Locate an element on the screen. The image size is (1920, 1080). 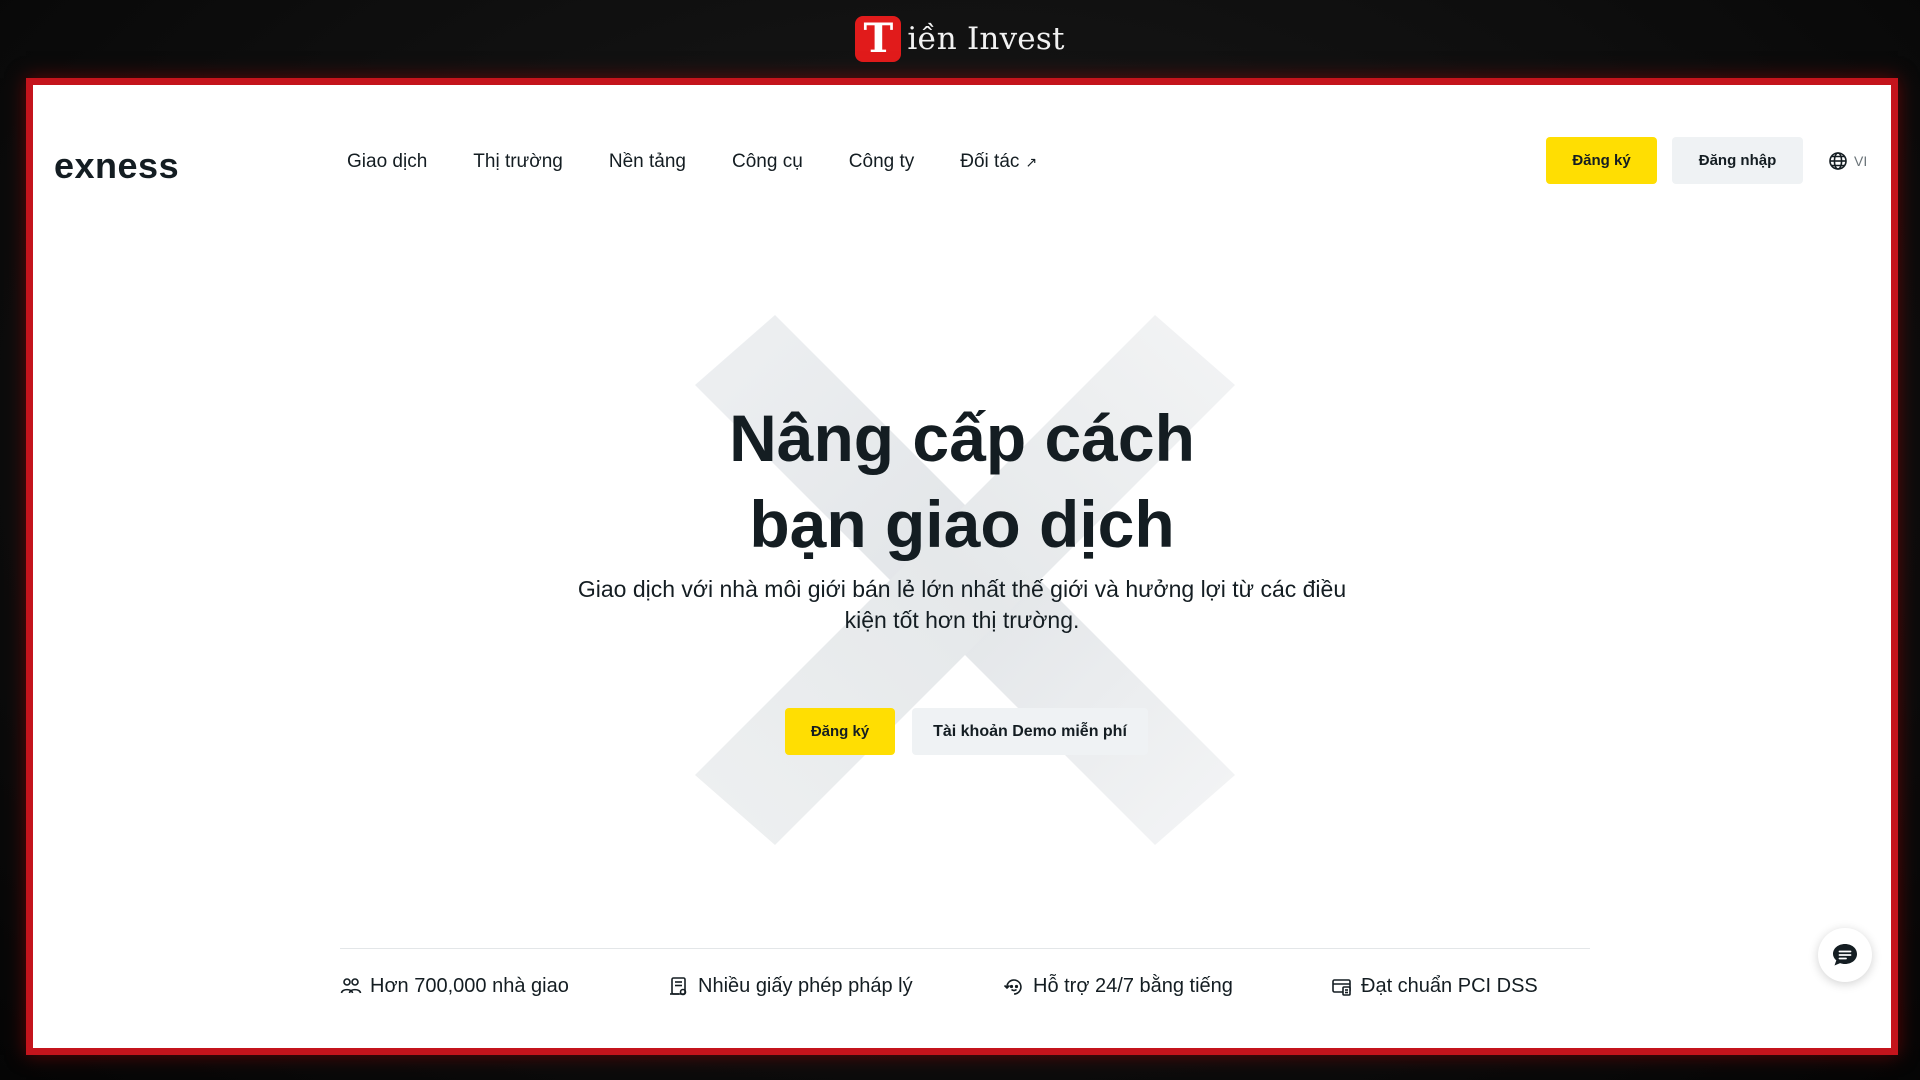
nav-item-label: Công cụ is located at coordinates (767, 161).